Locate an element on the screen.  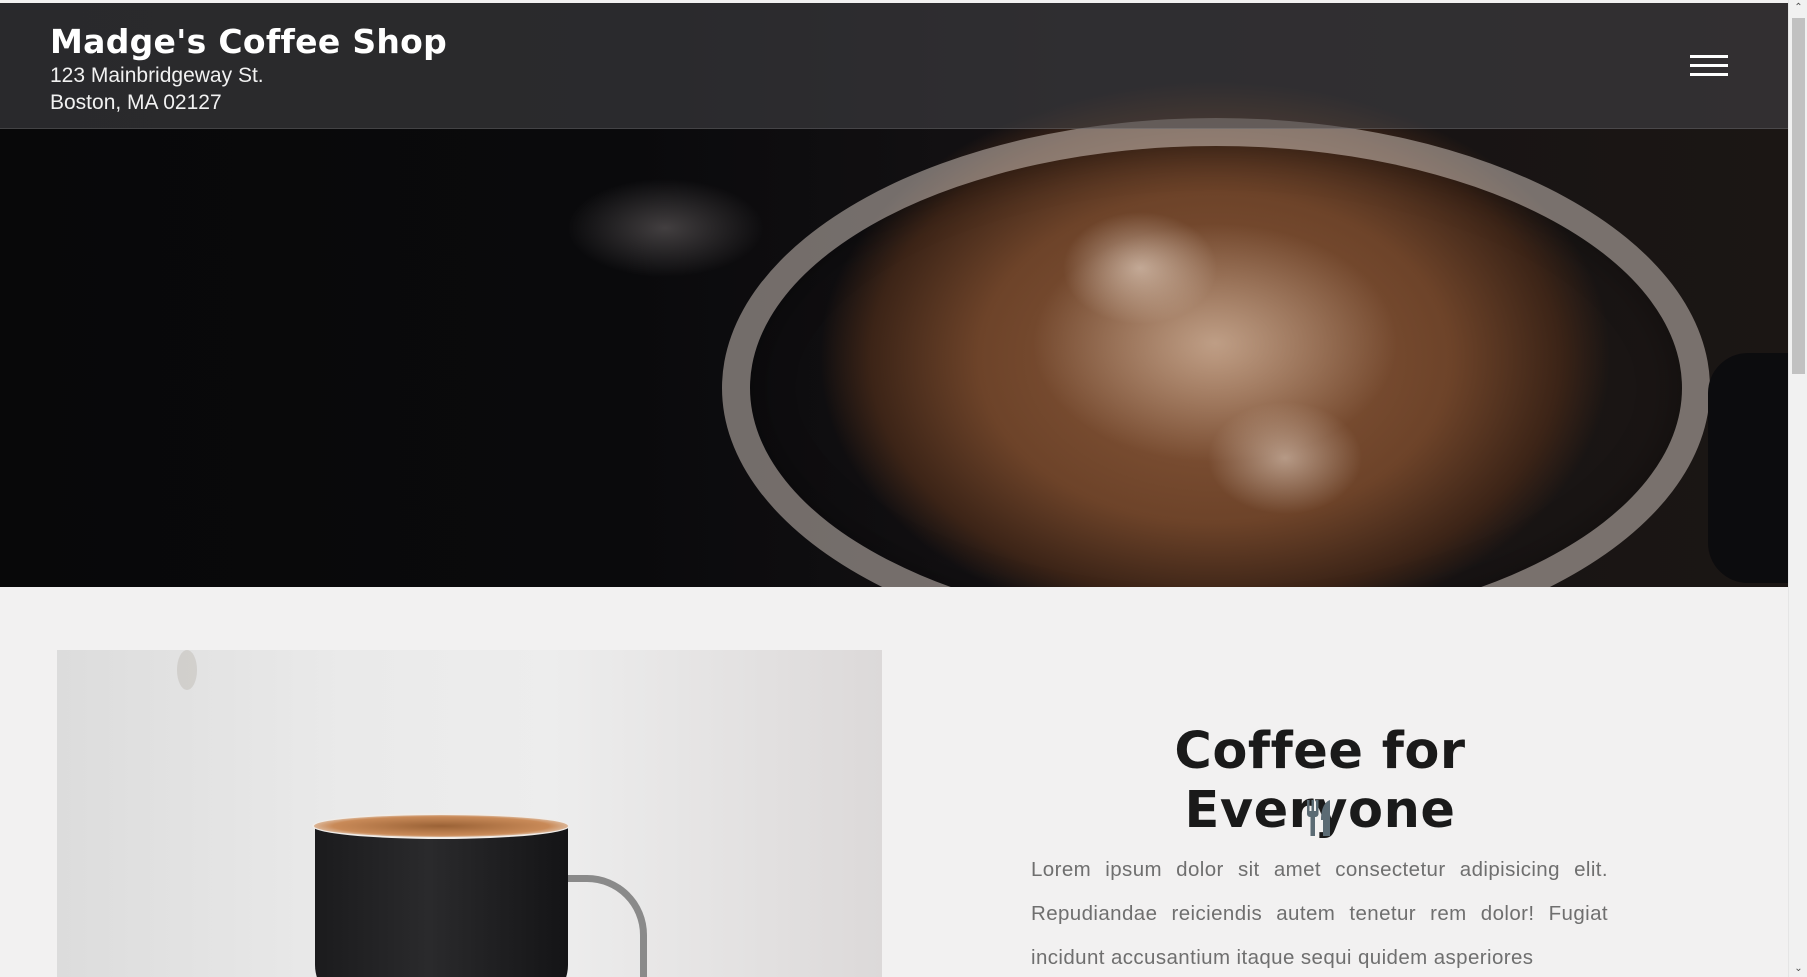
scroll-down-icon: ⌄ is located at coordinates (1798, 969).